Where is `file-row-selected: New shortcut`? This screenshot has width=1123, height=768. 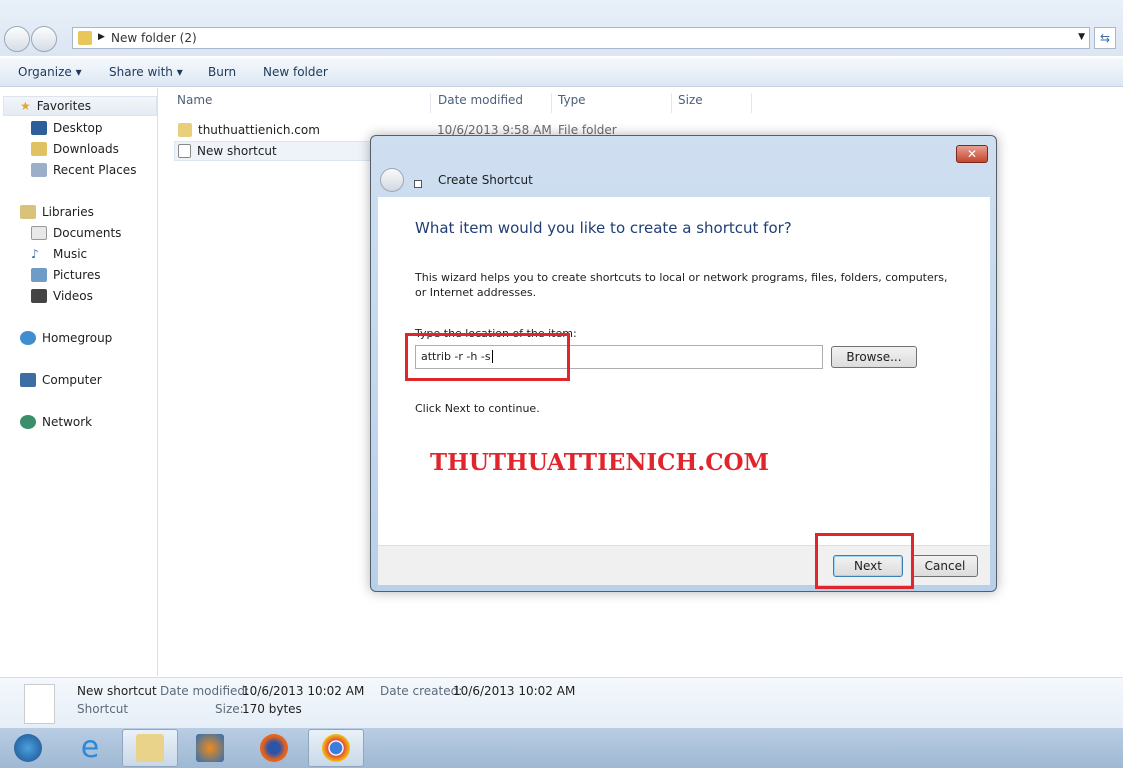 file-row-selected: New shortcut is located at coordinates (274, 151).